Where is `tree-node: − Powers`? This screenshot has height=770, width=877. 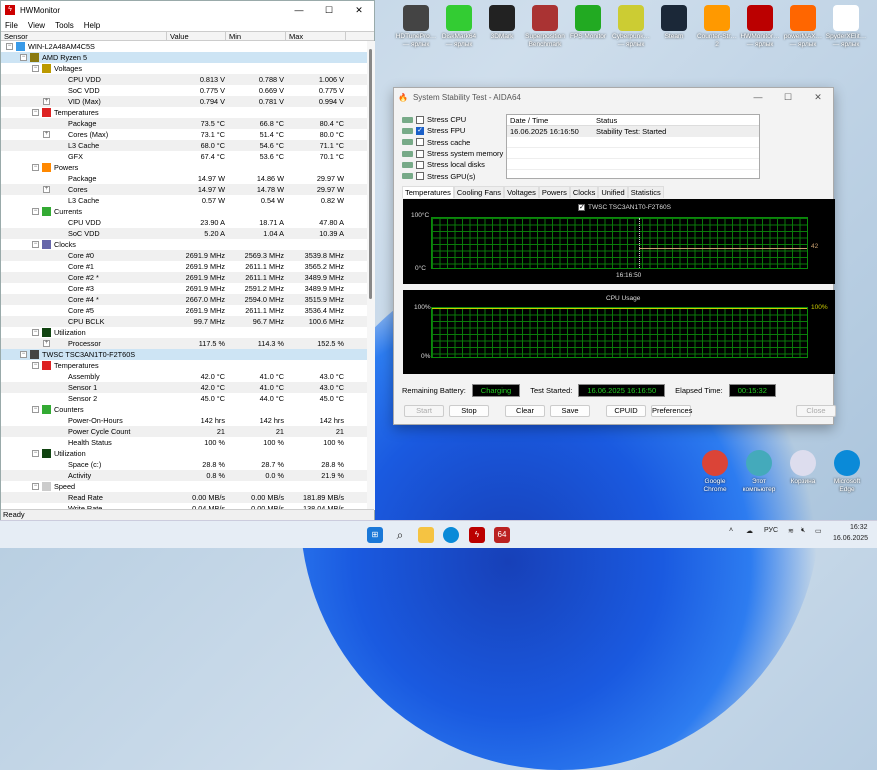
tree-node: − Powers is located at coordinates (184, 167).